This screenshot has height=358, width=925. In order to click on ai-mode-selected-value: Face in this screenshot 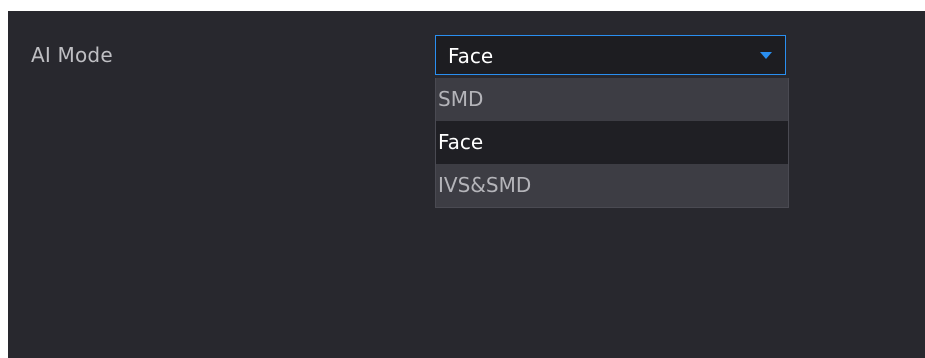, I will do `click(471, 56)`.